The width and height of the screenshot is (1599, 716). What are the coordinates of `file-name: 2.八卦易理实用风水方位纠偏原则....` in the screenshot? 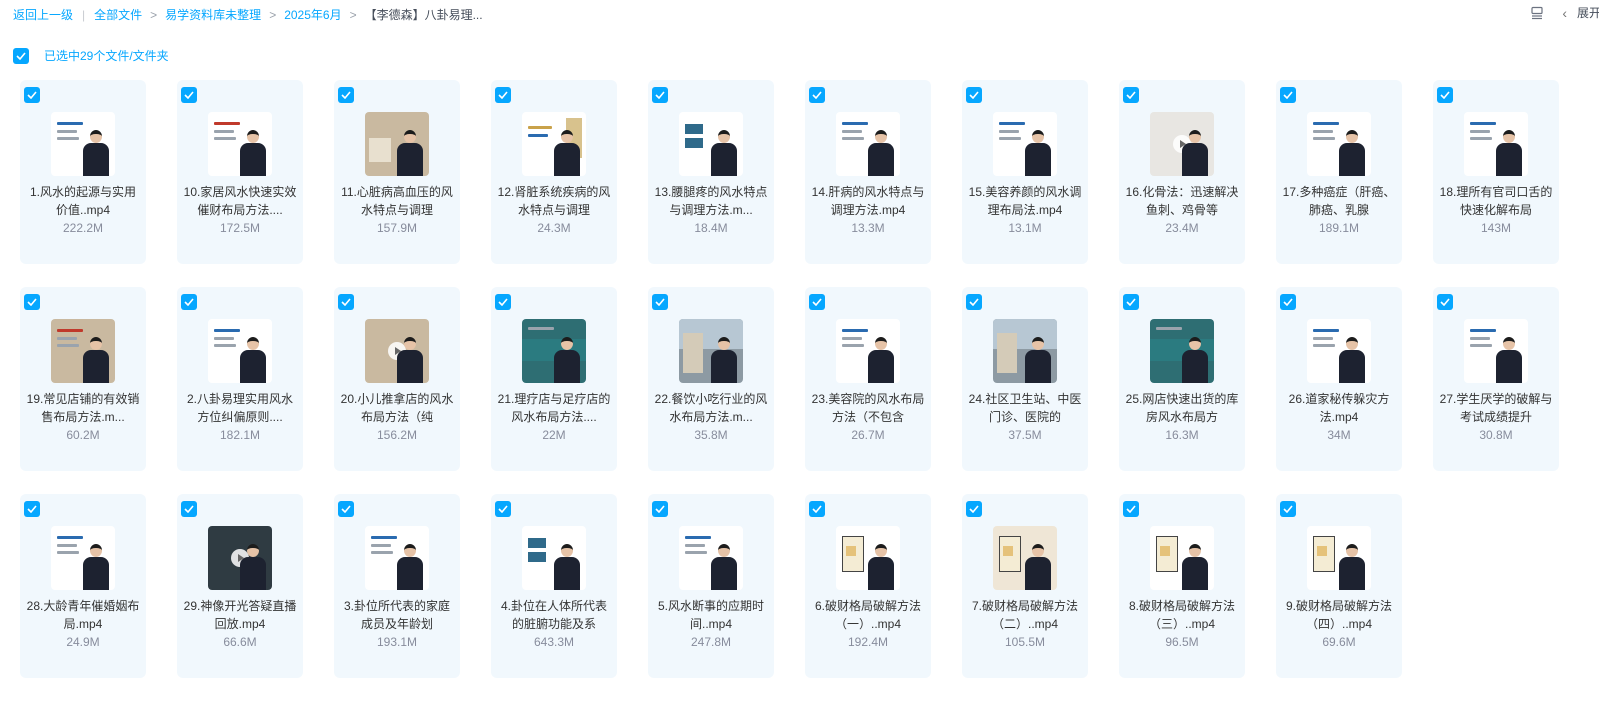 It's located at (240, 408).